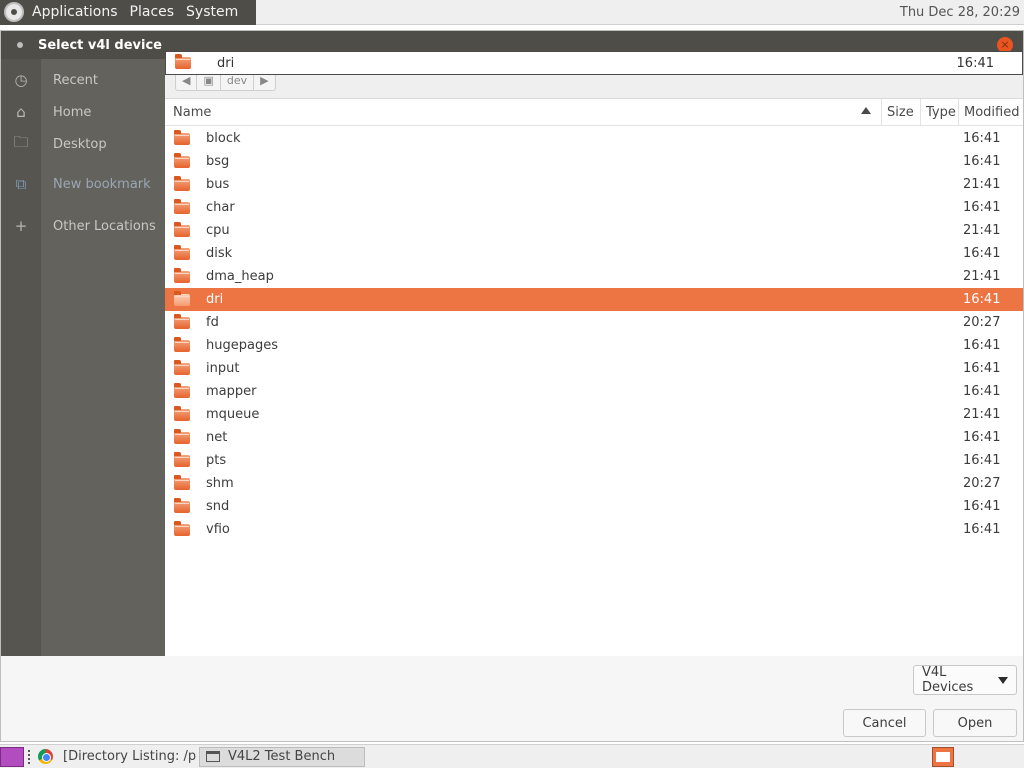  Describe the element at coordinates (594, 368) in the screenshot. I see `file-row: input 16:41` at that location.